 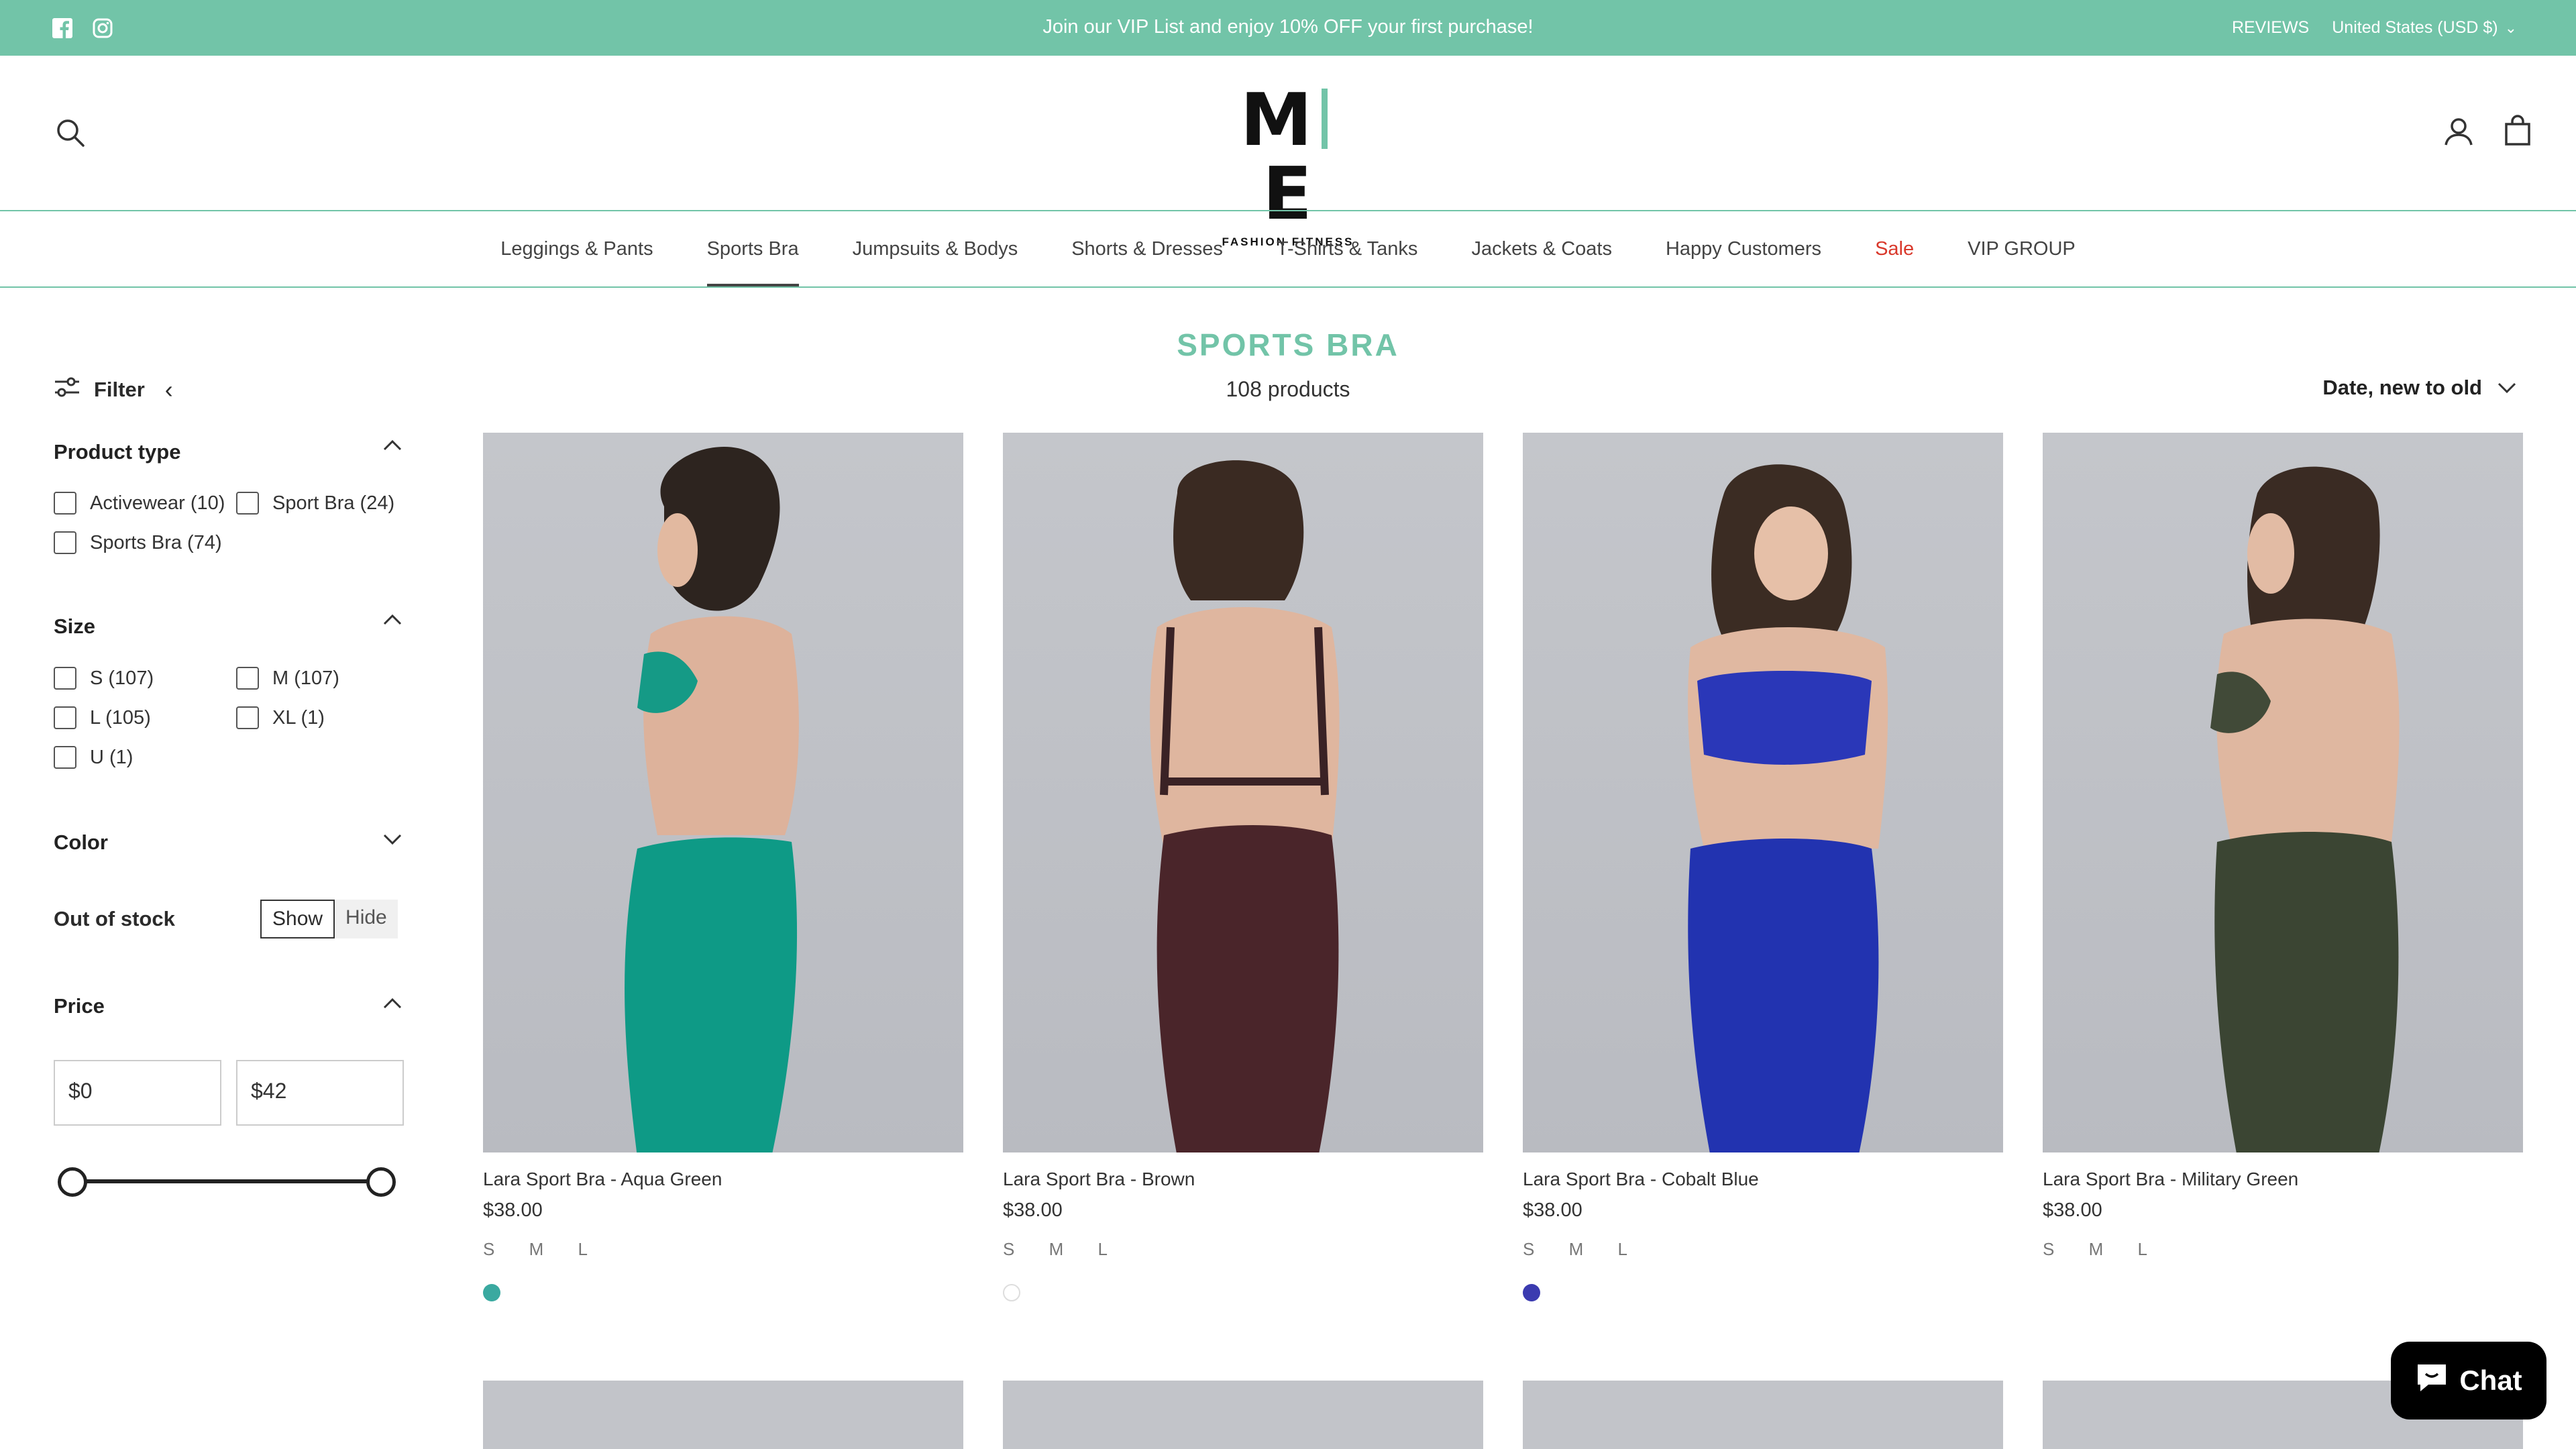 I want to click on chat-button: Chat, so click(x=2468, y=1380).